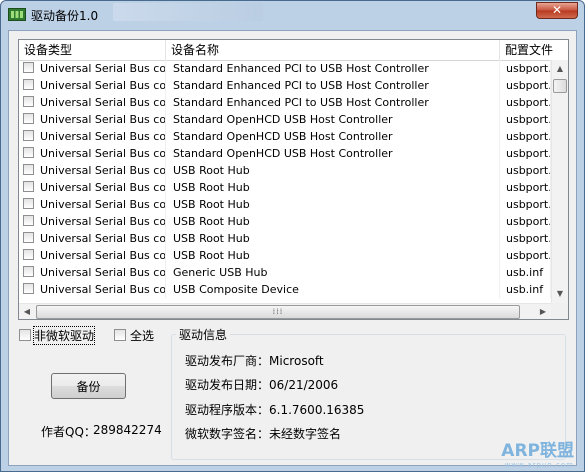 This screenshot has width=585, height=472. Describe the element at coordinates (559, 311) in the screenshot. I see `scroll-corner` at that location.